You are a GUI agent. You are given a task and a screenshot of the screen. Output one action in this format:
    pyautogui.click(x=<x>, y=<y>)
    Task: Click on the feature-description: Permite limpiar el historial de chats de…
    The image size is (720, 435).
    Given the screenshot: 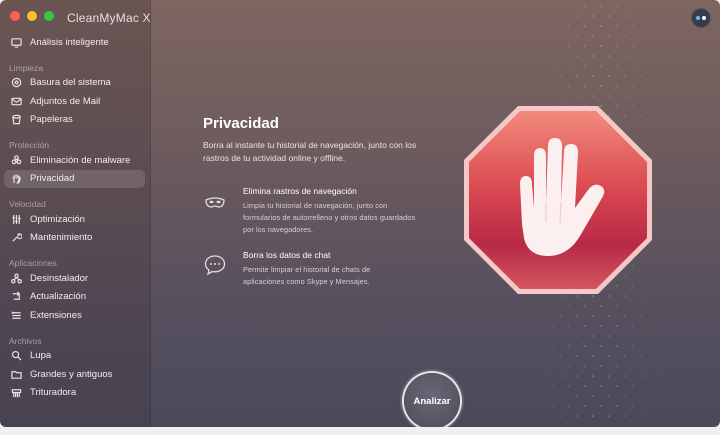 What is the action you would take?
    pyautogui.click(x=307, y=275)
    